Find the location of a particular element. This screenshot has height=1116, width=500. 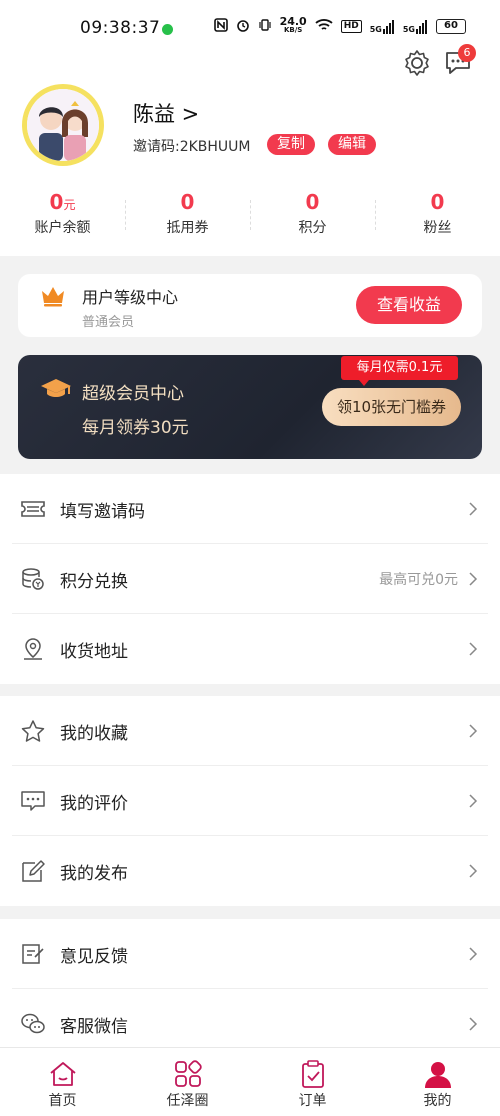

view-earnings-button: 查看收益 is located at coordinates (409, 305).